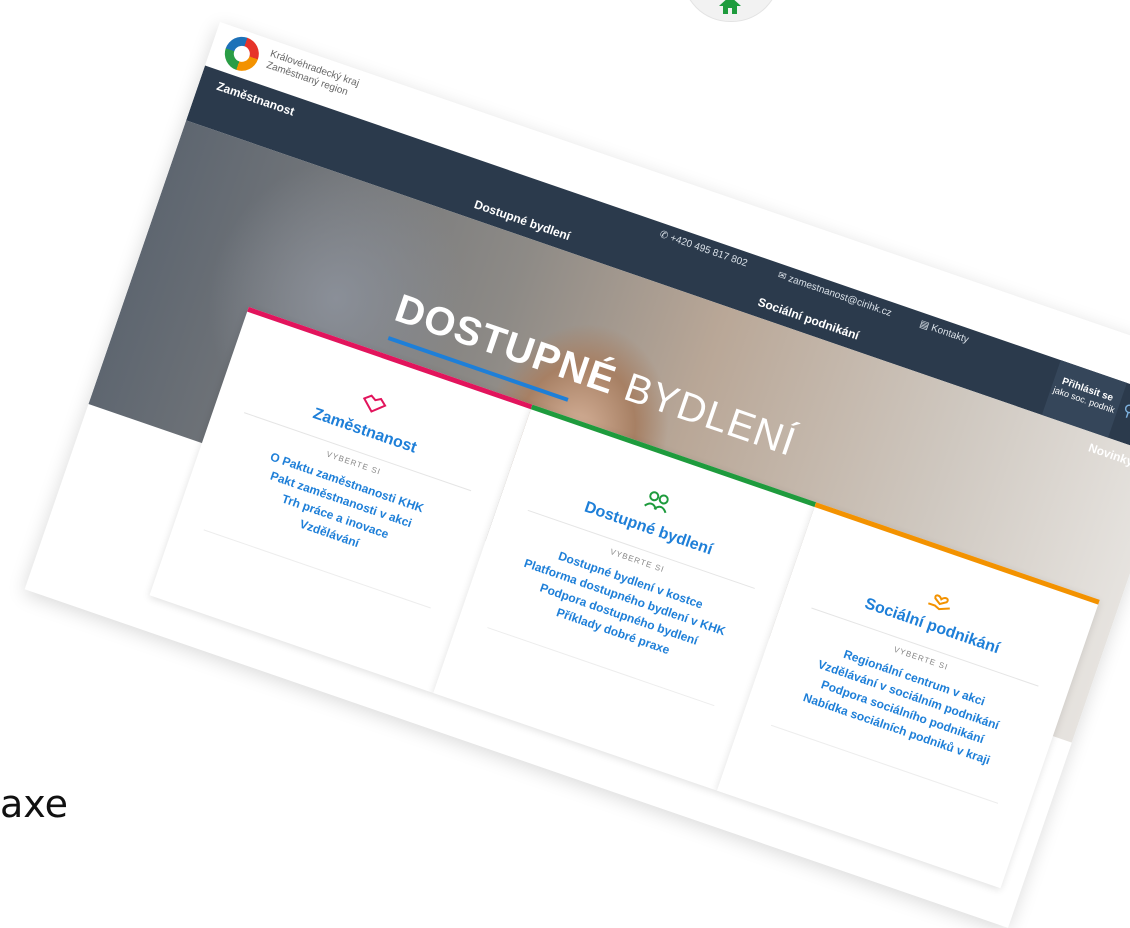 Image resolution: width=1130 pixels, height=928 pixels. What do you see at coordinates (950, 334) in the screenshot?
I see `contacts-label: Kontakty` at bounding box center [950, 334].